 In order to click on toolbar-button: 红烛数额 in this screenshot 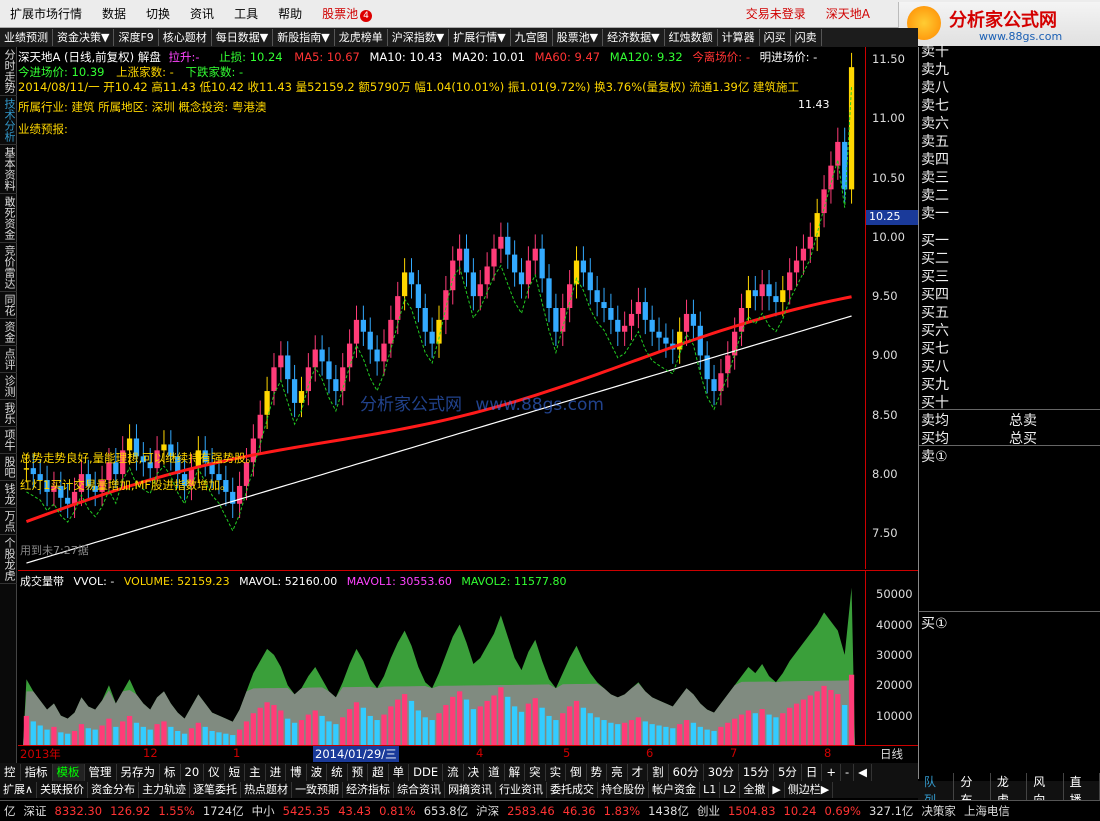, I will do `click(691, 37)`.